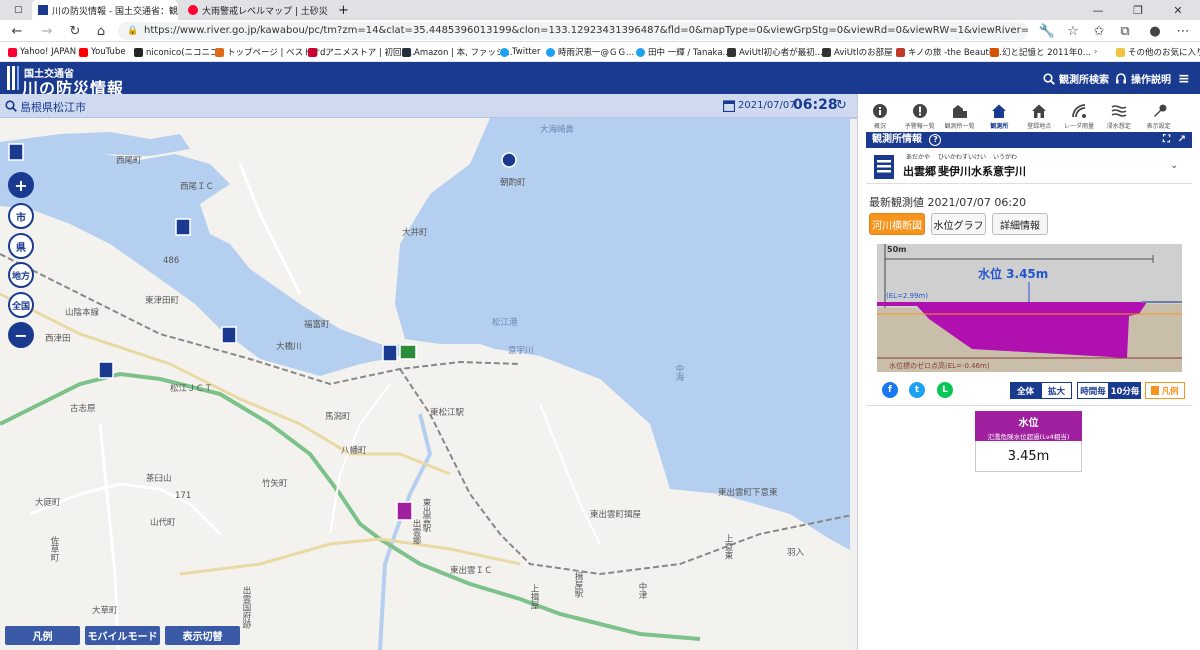 The width and height of the screenshot is (1200, 650). What do you see at coordinates (246, 607) in the screenshot?
I see `map-label: 出雲国府跡` at bounding box center [246, 607].